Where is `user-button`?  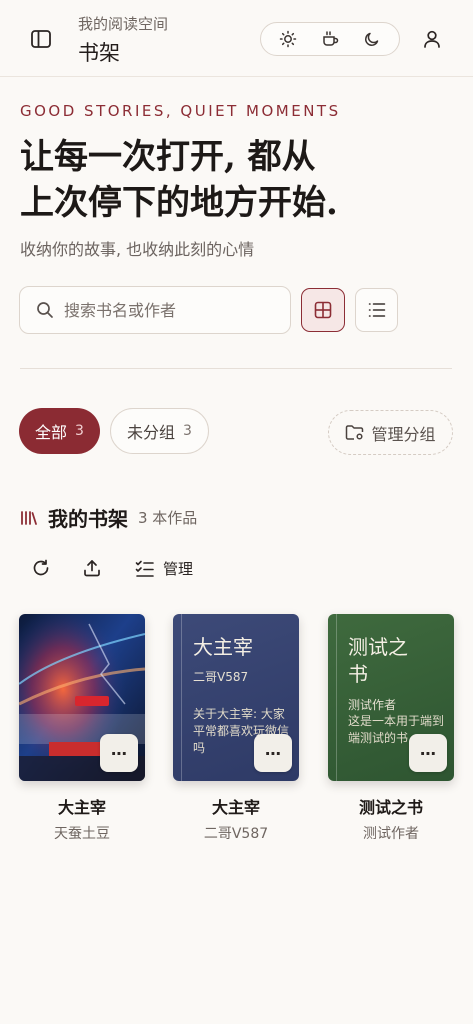
user-button is located at coordinates (432, 39).